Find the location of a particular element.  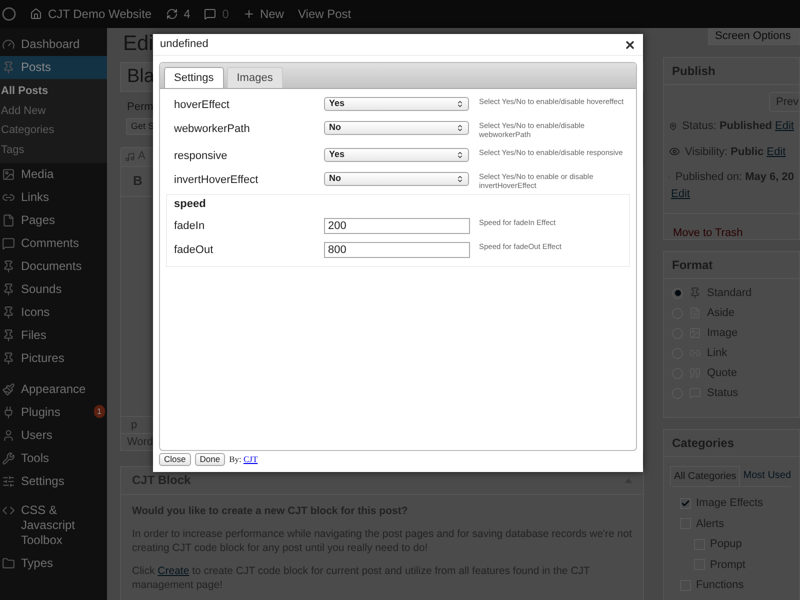

credit-text: By: CJT is located at coordinates (243, 459).